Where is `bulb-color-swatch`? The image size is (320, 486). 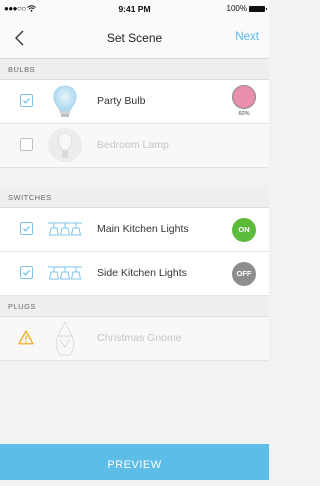
bulb-color-swatch is located at coordinates (244, 97).